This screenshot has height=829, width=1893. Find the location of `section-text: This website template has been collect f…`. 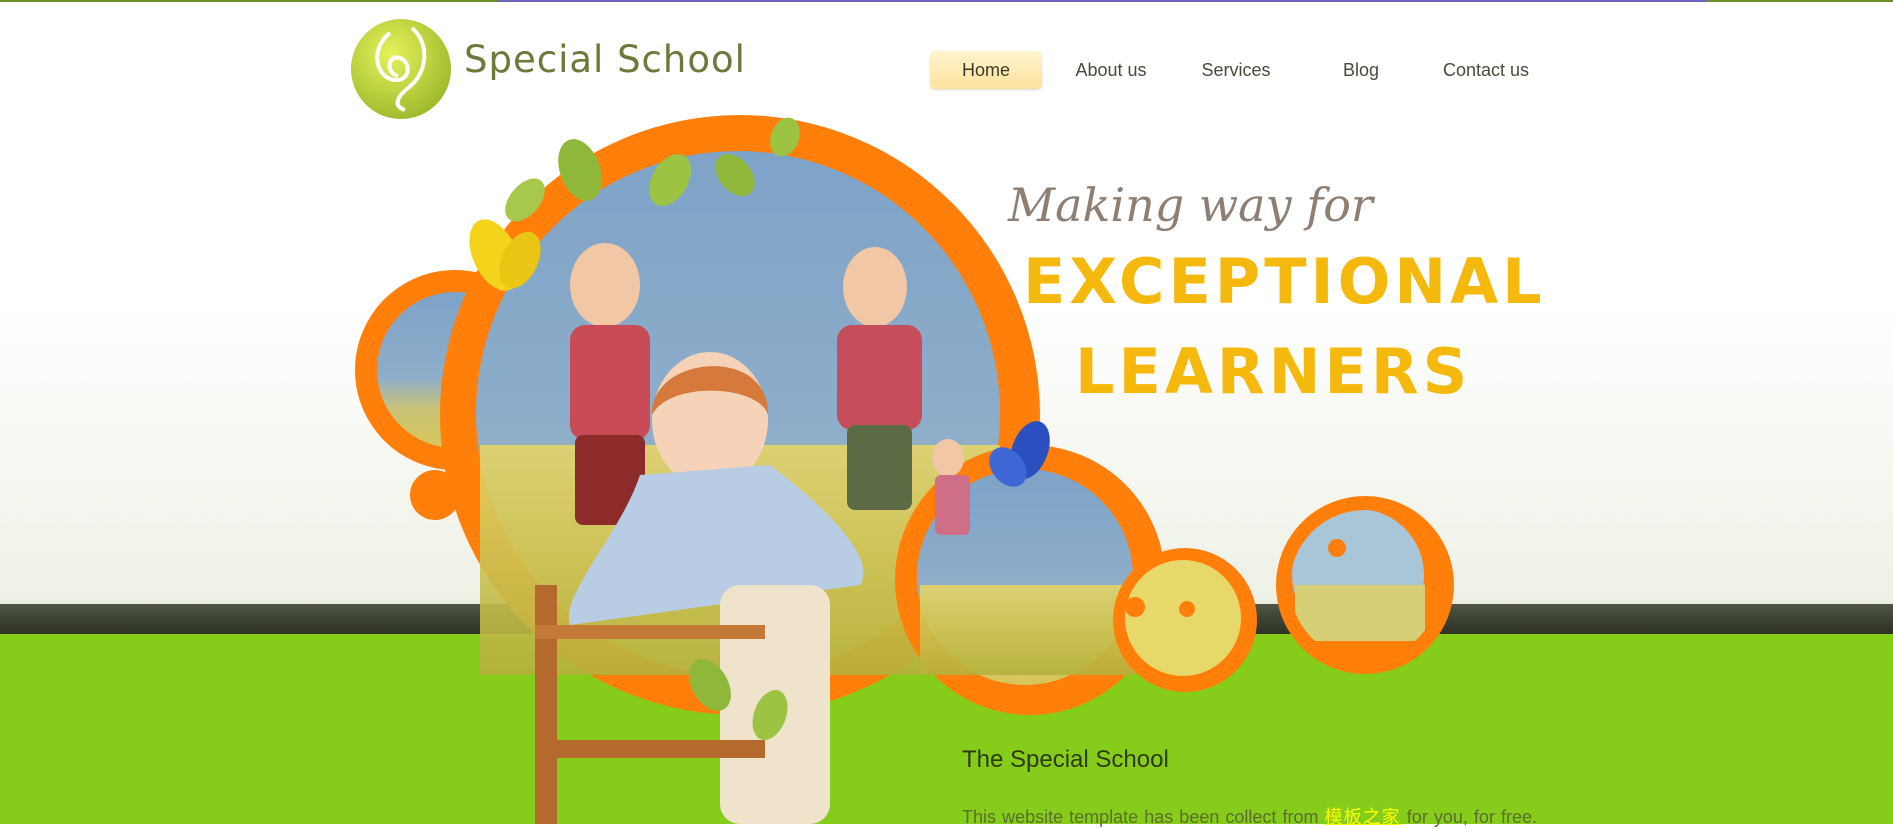

section-text: This website template has been collect f… is located at coordinates (1249, 816).